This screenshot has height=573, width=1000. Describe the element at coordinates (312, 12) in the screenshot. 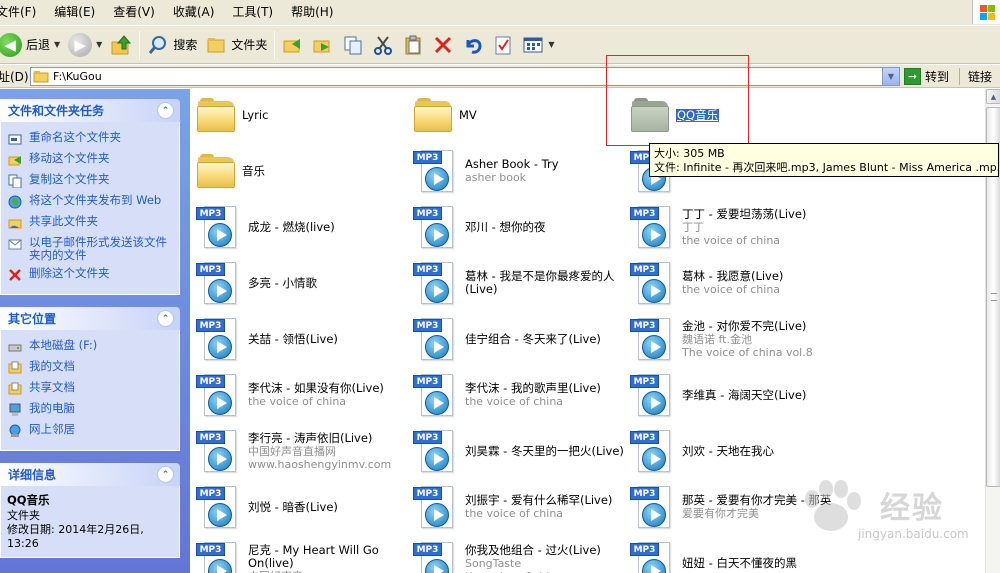

I see `menu-help: 帮助(H)` at that location.